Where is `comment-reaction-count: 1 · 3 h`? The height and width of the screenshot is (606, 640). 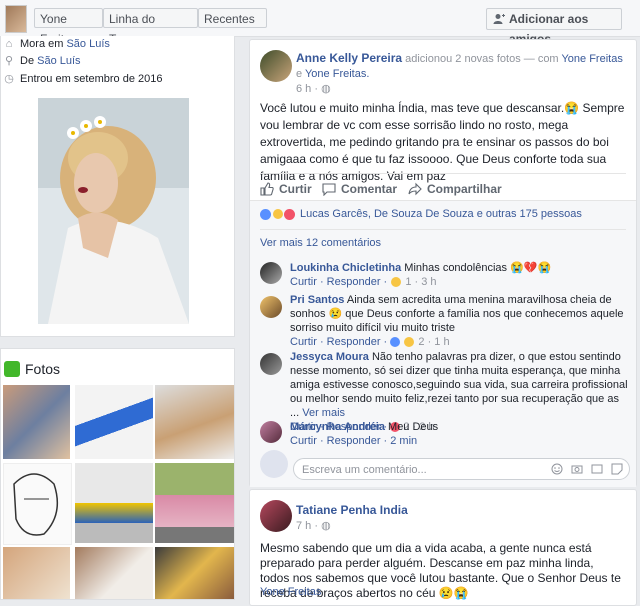 comment-reaction-count: 1 · 3 h is located at coordinates (421, 282).